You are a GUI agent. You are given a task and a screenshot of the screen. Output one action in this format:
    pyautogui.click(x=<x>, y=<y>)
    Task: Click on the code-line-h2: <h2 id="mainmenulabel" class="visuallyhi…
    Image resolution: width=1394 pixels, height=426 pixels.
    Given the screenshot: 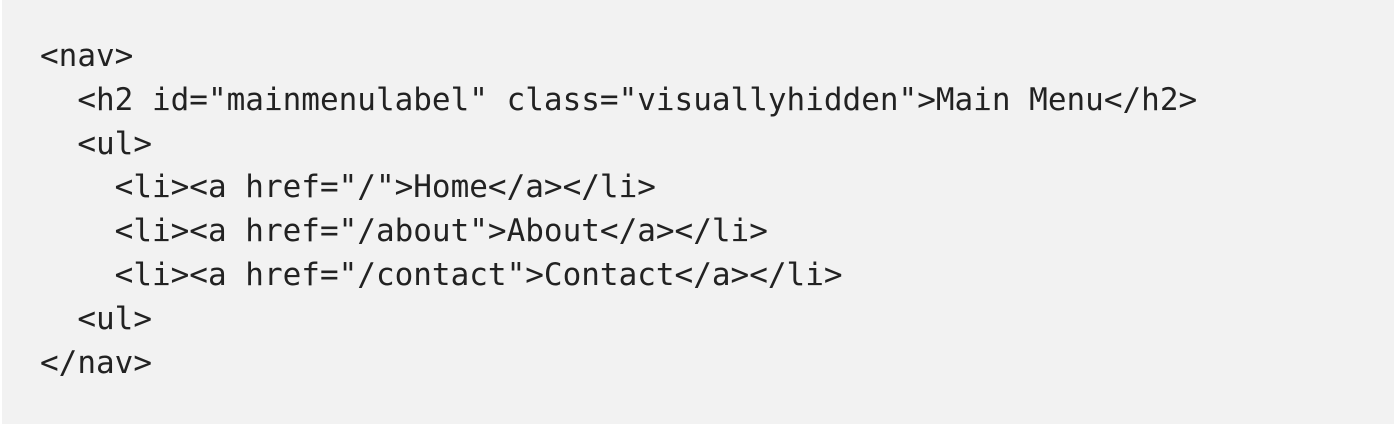 What is the action you would take?
    pyautogui.click(x=619, y=99)
    